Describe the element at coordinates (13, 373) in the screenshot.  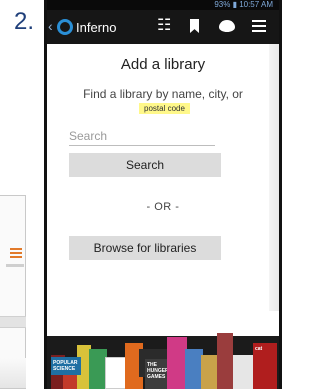
I see `bottom-shadow` at that location.